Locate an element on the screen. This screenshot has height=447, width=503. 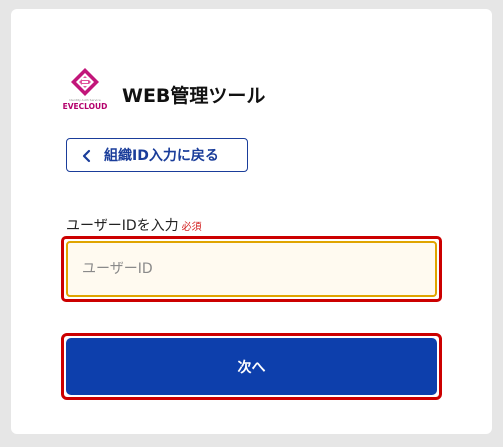
evecloud-logo: Identity Auth Service EVECLOUD is located at coordinates (85, 94).